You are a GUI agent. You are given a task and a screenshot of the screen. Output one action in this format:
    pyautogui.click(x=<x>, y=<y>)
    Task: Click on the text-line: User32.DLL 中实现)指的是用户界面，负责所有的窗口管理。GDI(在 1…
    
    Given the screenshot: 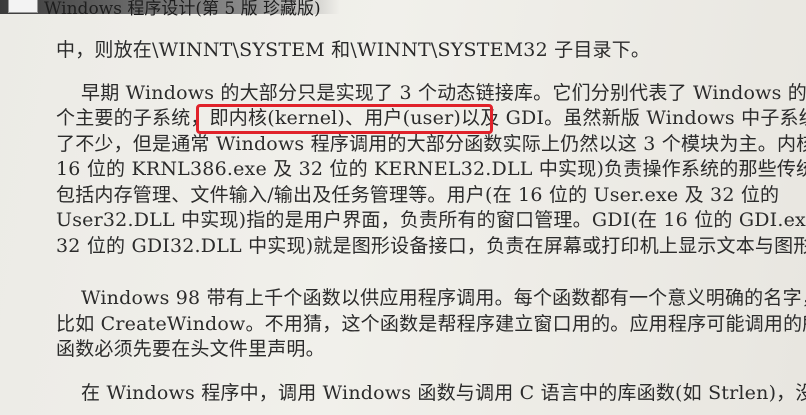 What is the action you would take?
    pyautogui.click(x=431, y=220)
    